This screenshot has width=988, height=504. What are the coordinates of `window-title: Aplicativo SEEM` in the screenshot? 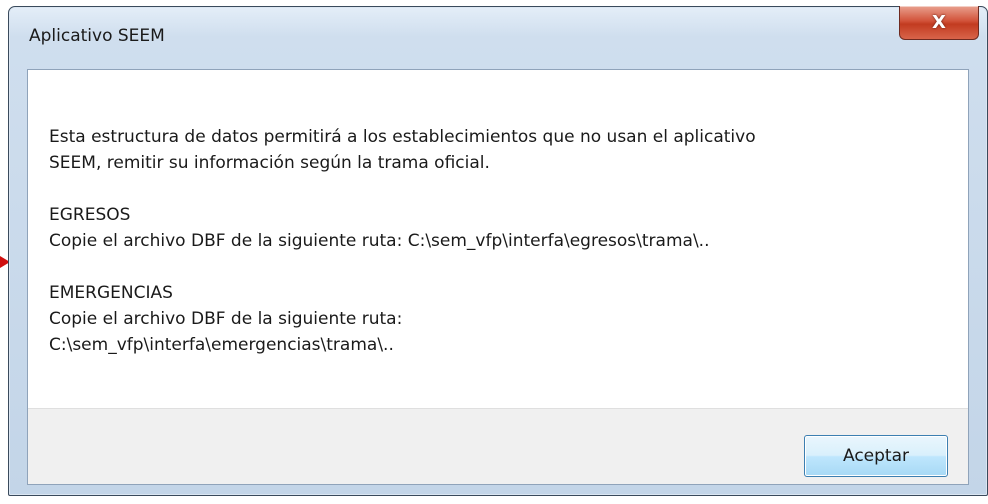 It's located at (97, 36).